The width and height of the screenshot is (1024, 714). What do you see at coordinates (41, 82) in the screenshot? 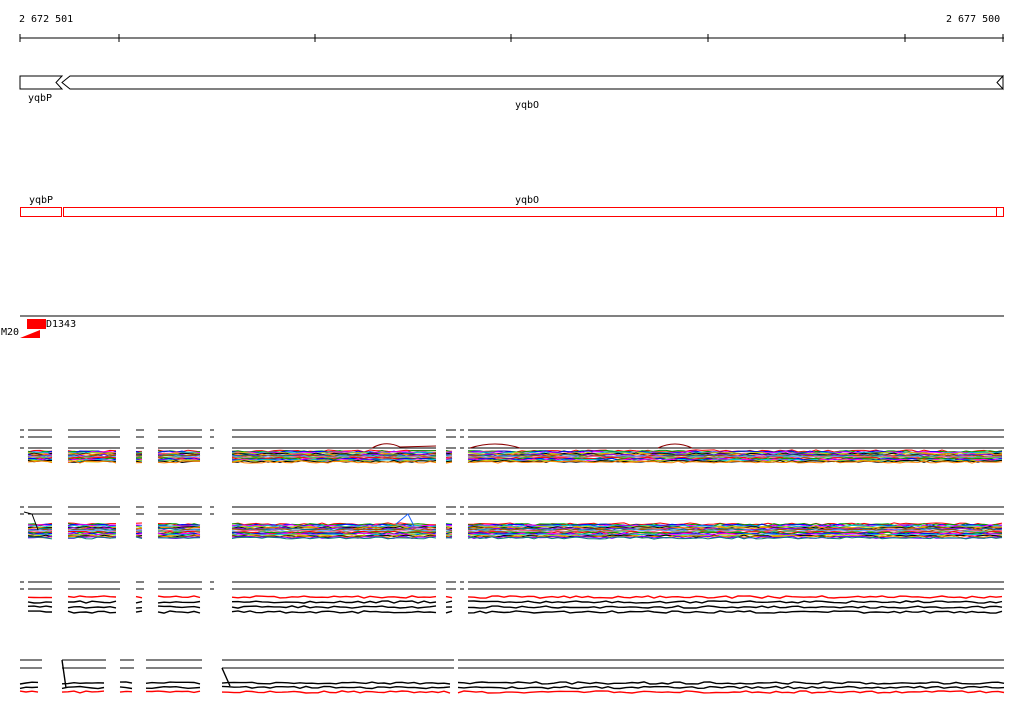
I see `gene-yqbP-shape` at bounding box center [41, 82].